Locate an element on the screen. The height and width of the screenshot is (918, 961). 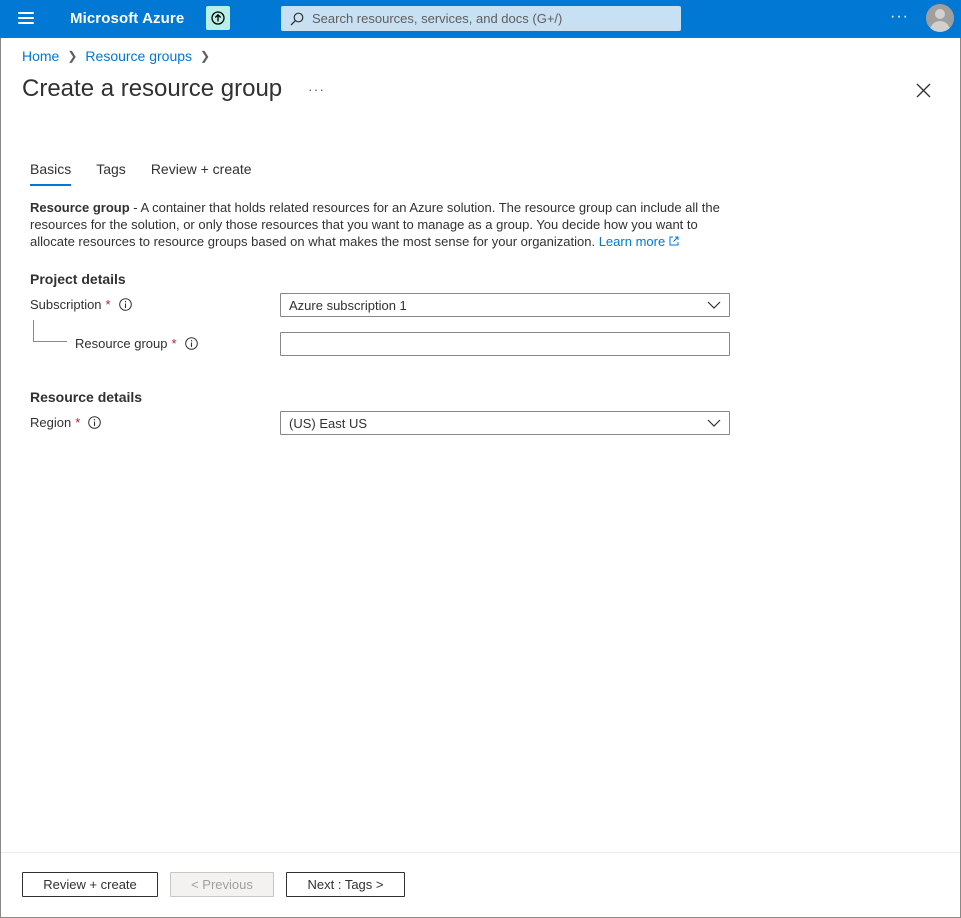
footer-divider is located at coordinates (480, 852).